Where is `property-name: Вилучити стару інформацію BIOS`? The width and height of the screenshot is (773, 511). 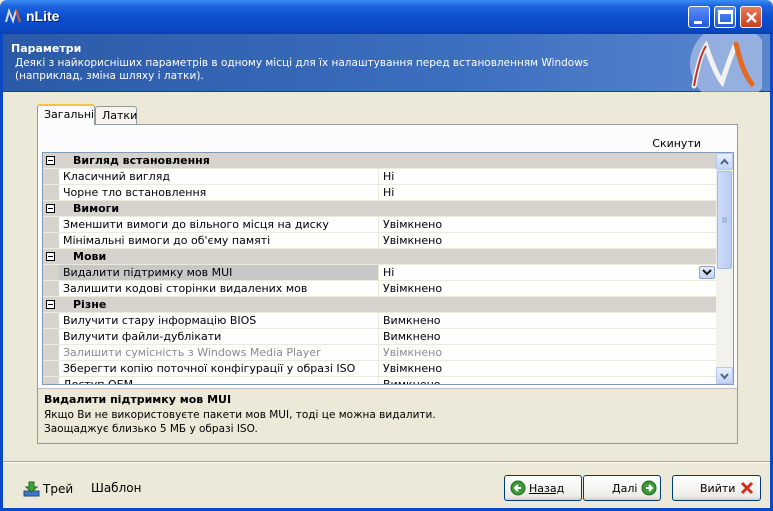 property-name: Вилучити стару інформацію BIOS is located at coordinates (219, 320).